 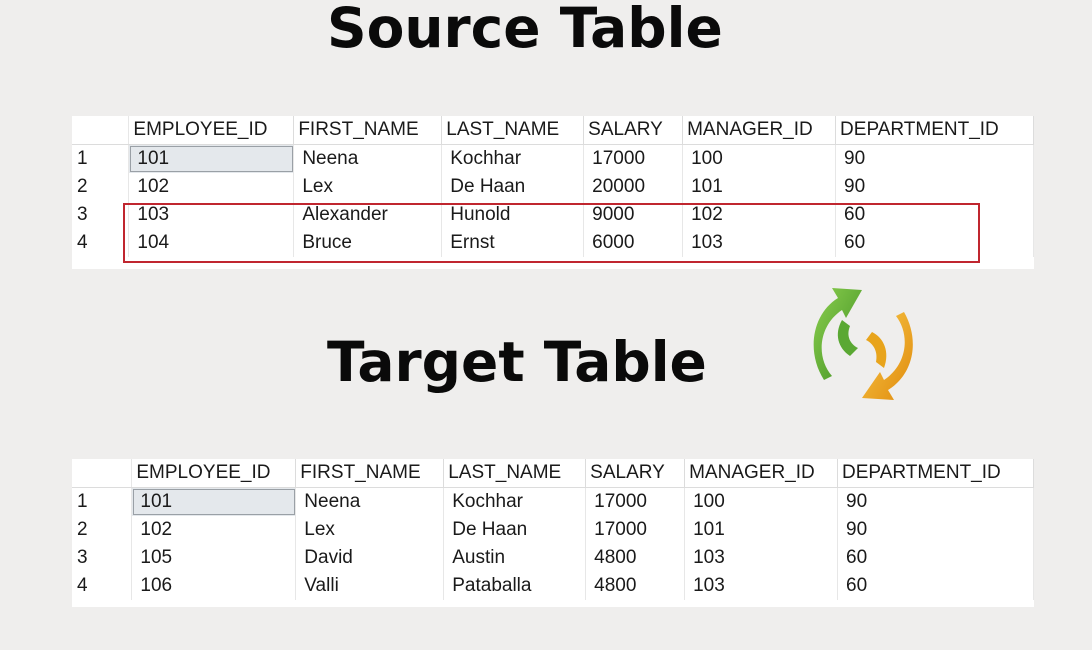 What do you see at coordinates (633, 187) in the screenshot?
I see `cell-salary: 20000` at bounding box center [633, 187].